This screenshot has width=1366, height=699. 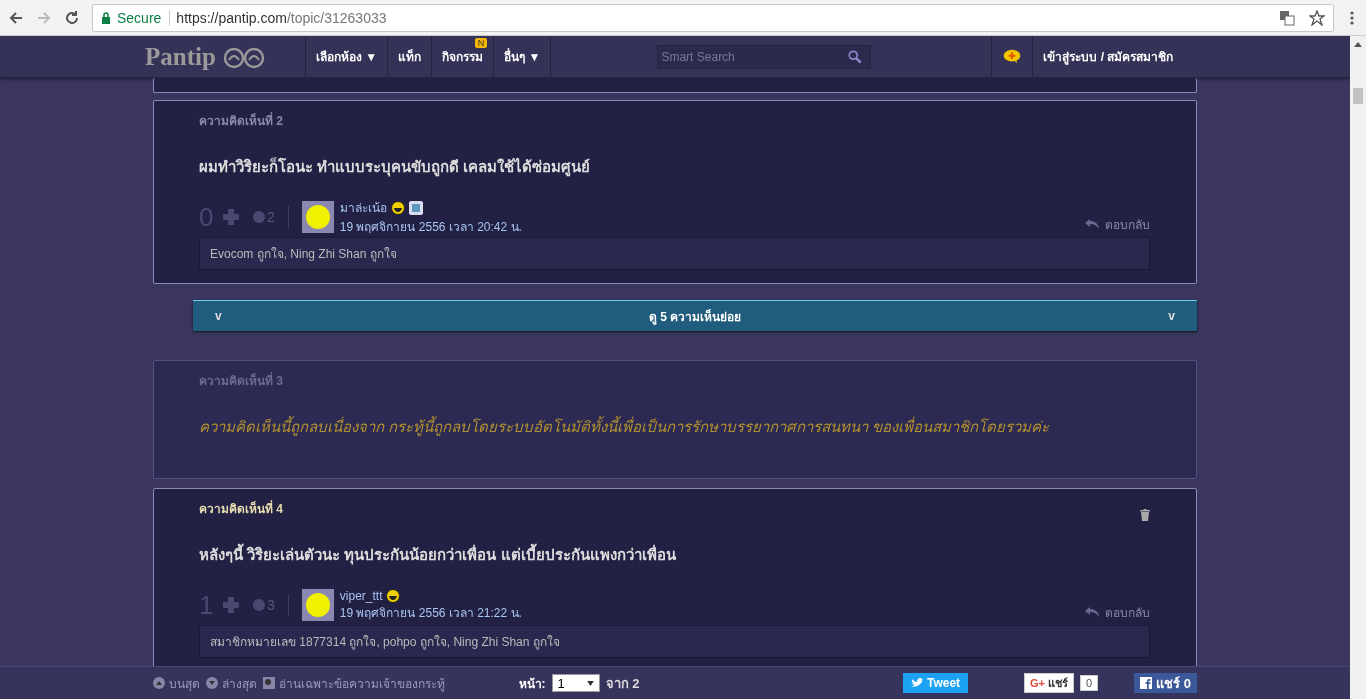 What do you see at coordinates (590, 683) in the screenshot?
I see `caret-icon` at bounding box center [590, 683].